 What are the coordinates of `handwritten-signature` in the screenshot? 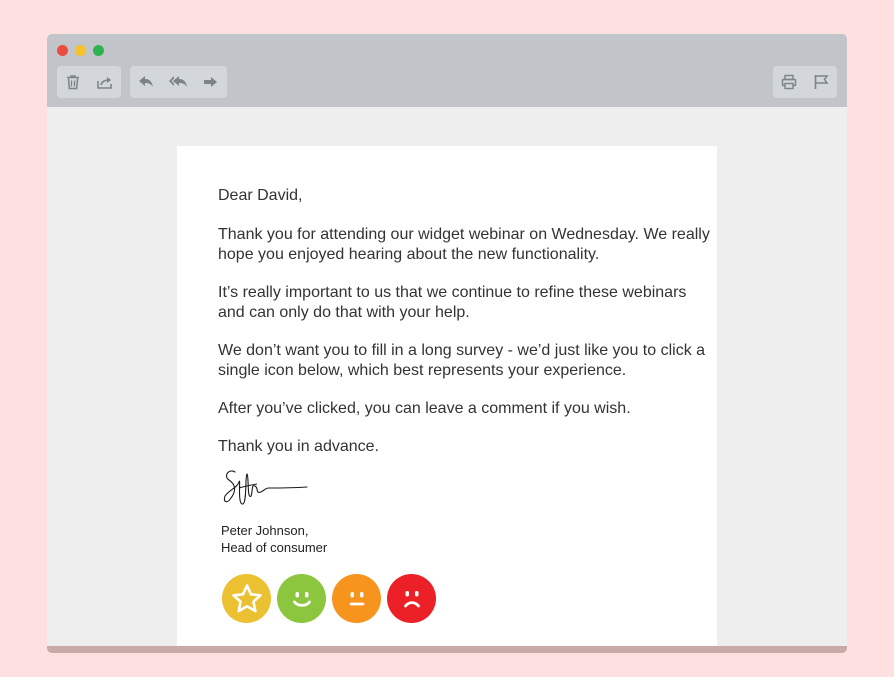 It's located at (265, 487).